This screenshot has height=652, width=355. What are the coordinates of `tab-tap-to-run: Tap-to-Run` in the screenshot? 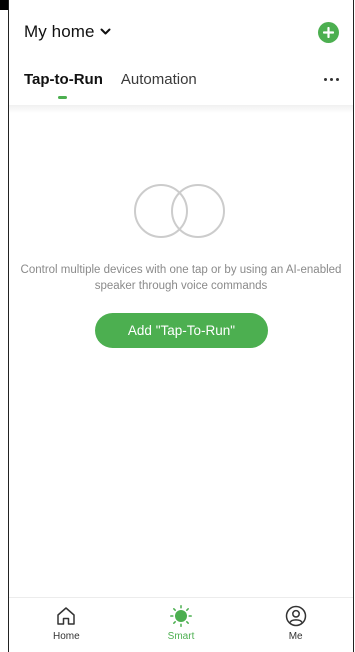 It's located at (63, 79).